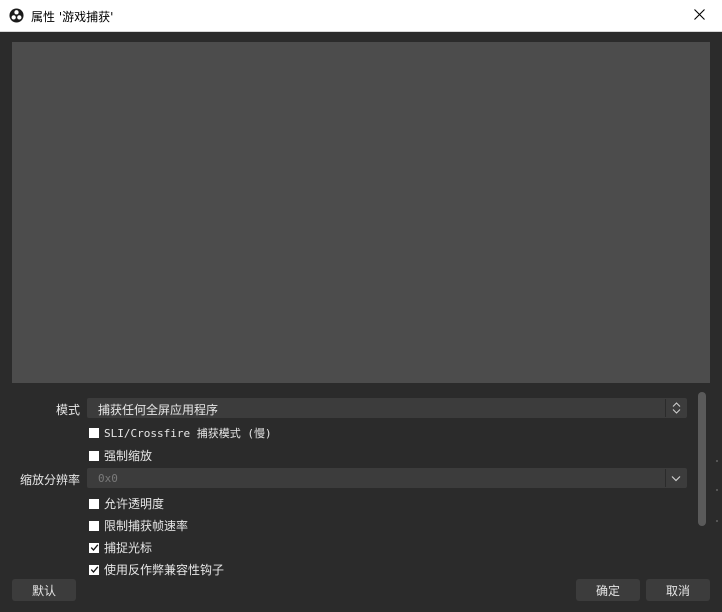 The image size is (722, 612). What do you see at coordinates (387, 478) in the screenshot?
I see `scale-resolution-combo: 0x0` at bounding box center [387, 478].